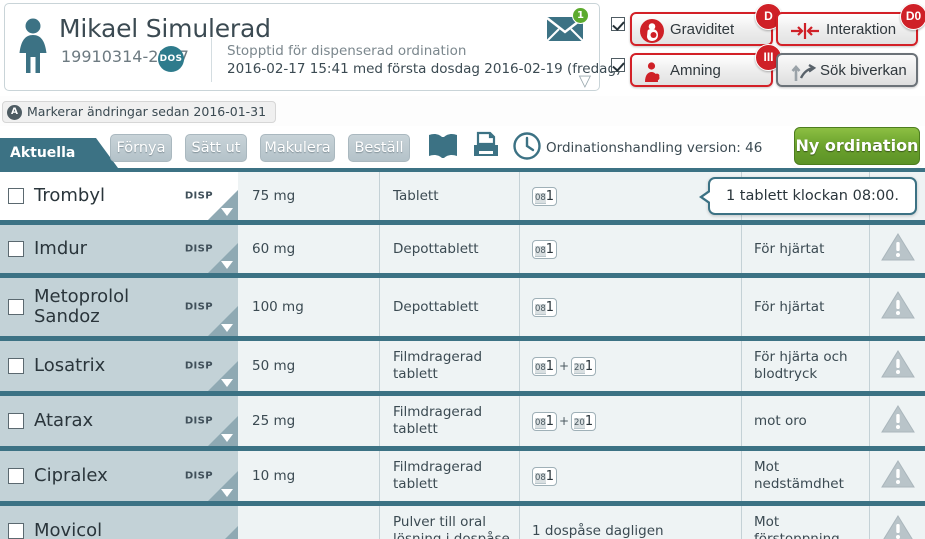 The image size is (925, 539). Describe the element at coordinates (309, 522) in the screenshot. I see `strength-cell` at that location.